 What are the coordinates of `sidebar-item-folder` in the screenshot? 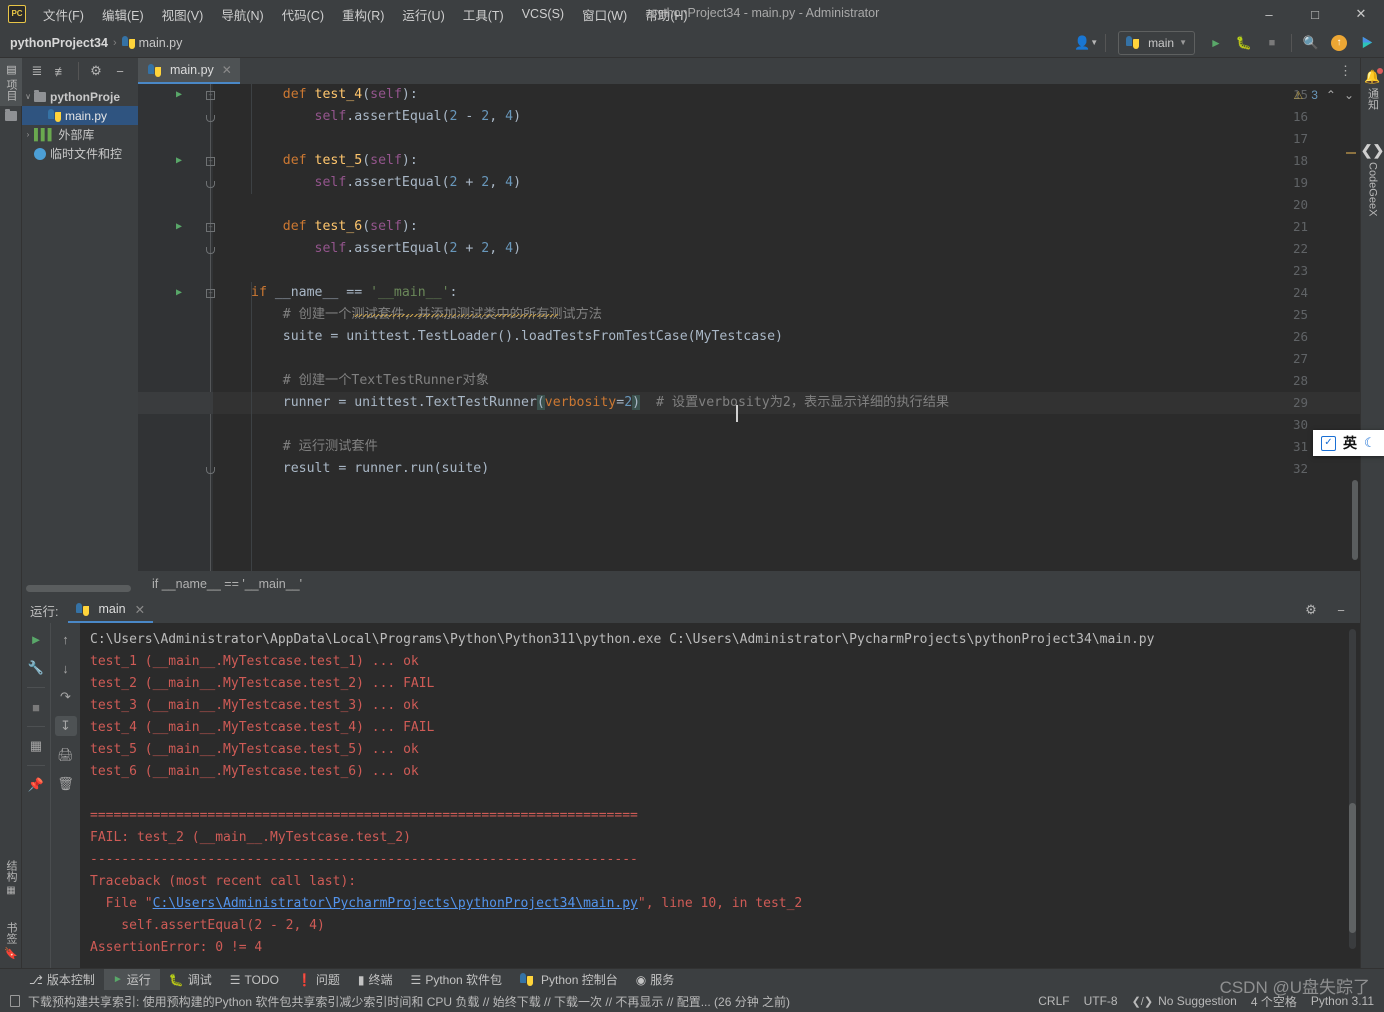 It's located at (11, 116).